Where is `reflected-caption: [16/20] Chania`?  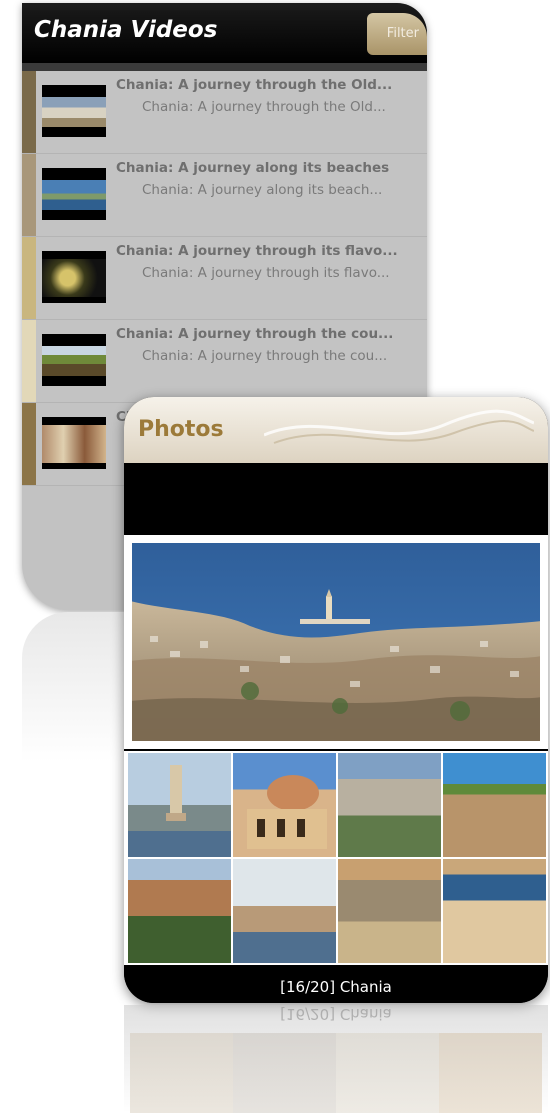 reflected-caption: [16/20] Chania is located at coordinates (336, 1014).